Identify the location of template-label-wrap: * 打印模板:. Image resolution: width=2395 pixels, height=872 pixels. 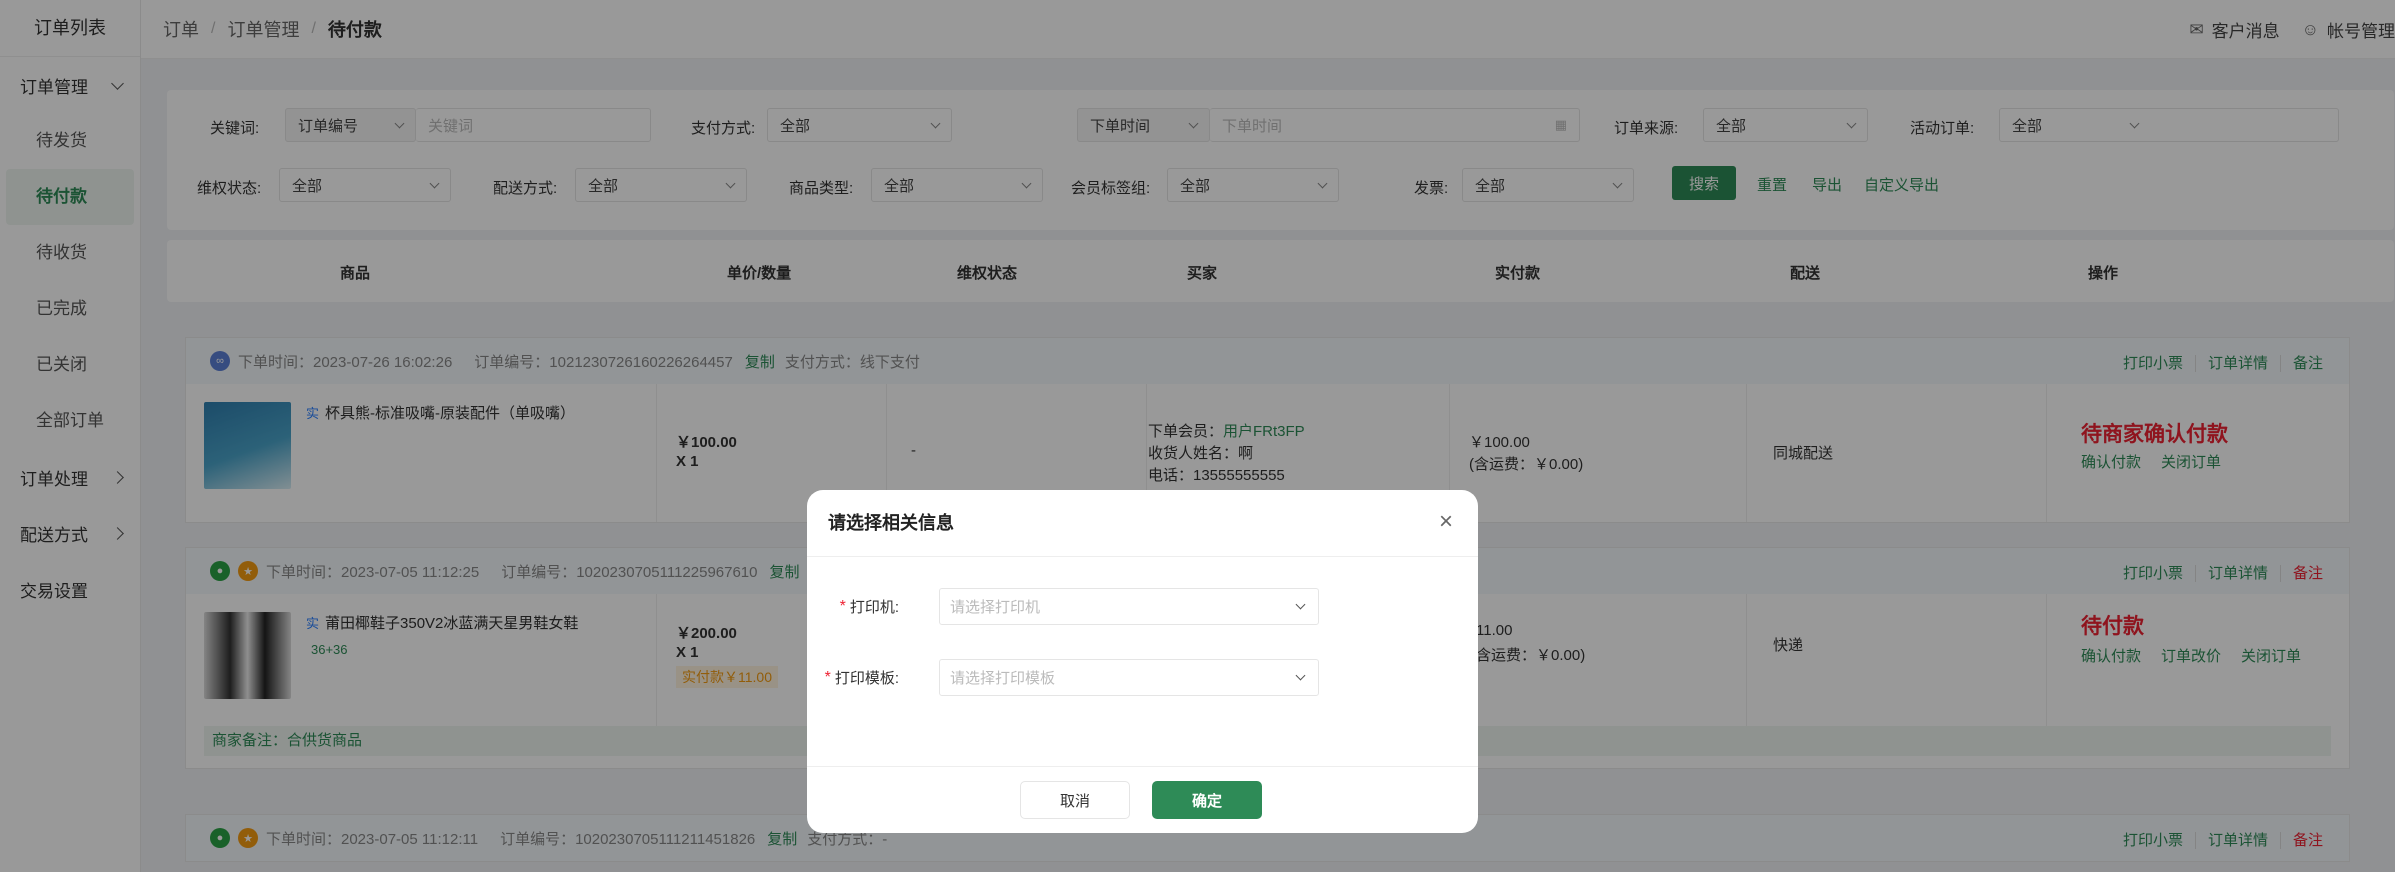
(853, 677).